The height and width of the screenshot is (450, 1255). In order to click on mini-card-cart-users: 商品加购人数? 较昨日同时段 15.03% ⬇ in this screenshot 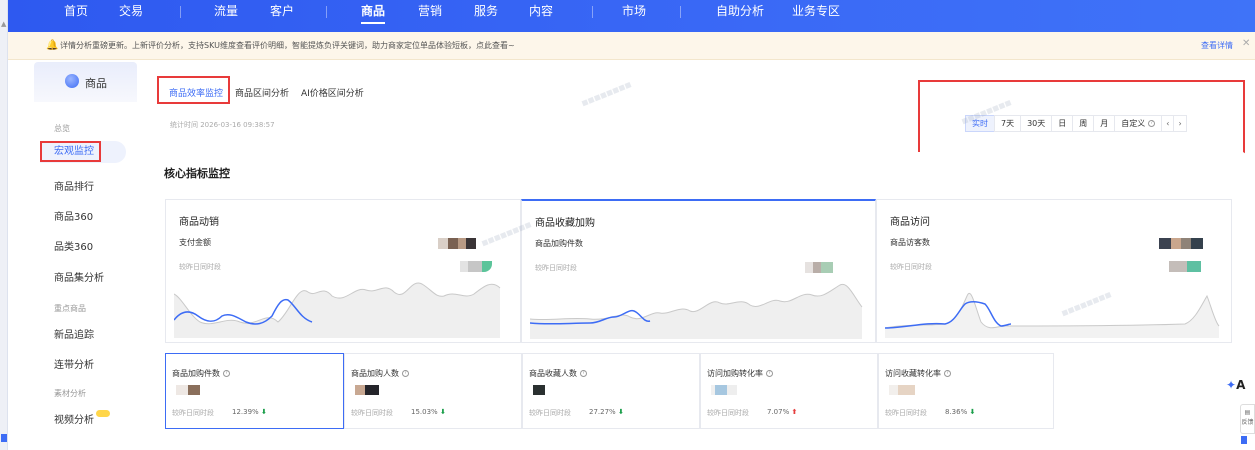, I will do `click(433, 391)`.